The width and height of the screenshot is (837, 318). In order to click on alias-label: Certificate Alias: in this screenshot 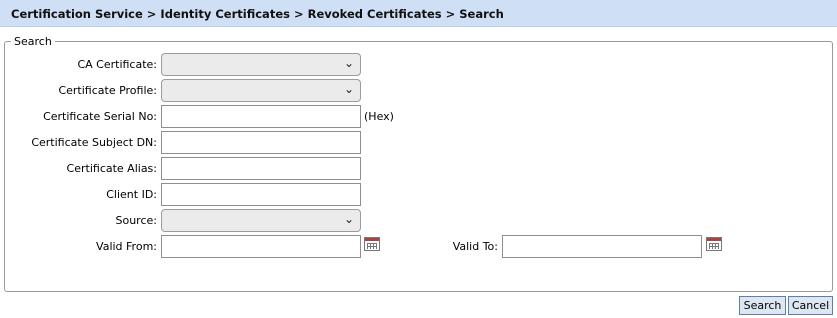, I will do `click(111, 168)`.